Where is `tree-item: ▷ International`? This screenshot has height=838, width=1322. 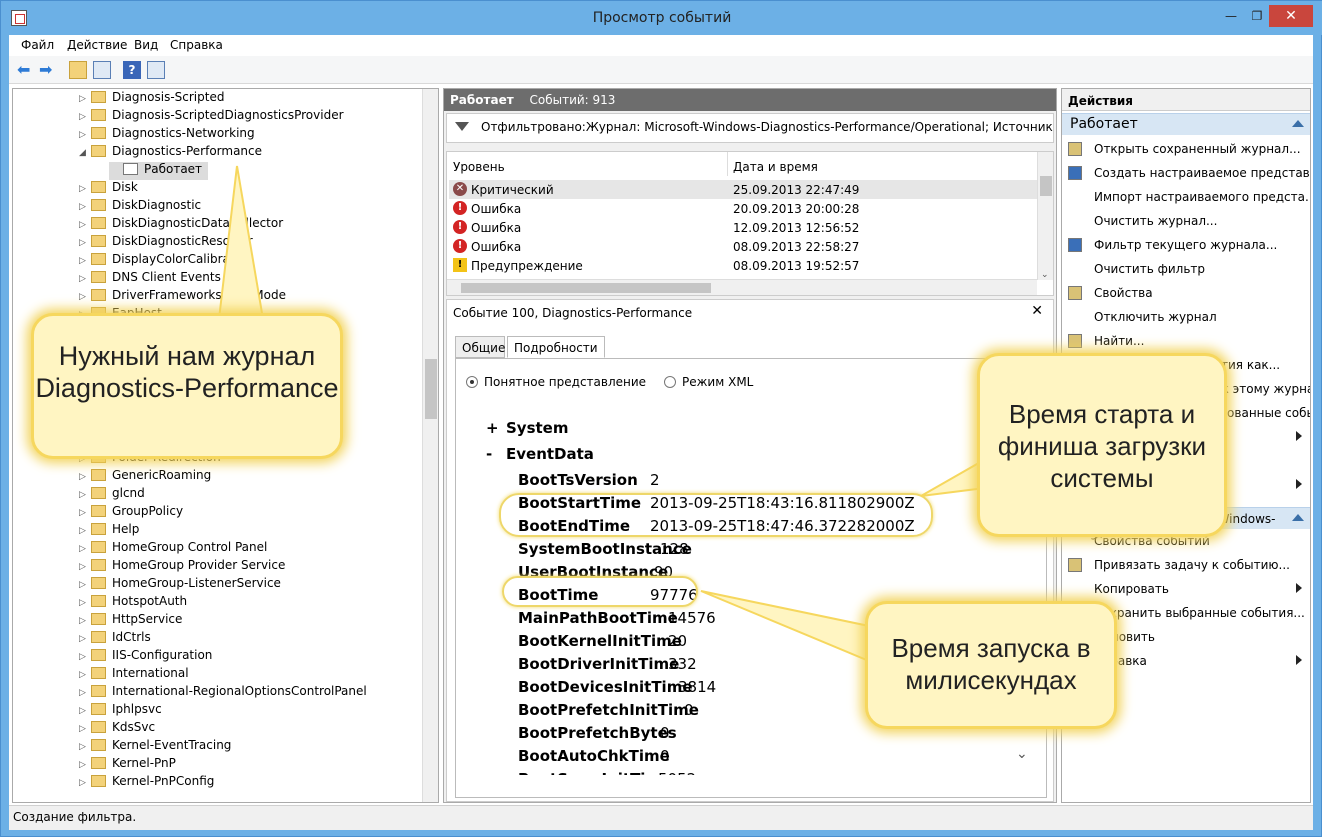 tree-item: ▷ International is located at coordinates (134, 675).